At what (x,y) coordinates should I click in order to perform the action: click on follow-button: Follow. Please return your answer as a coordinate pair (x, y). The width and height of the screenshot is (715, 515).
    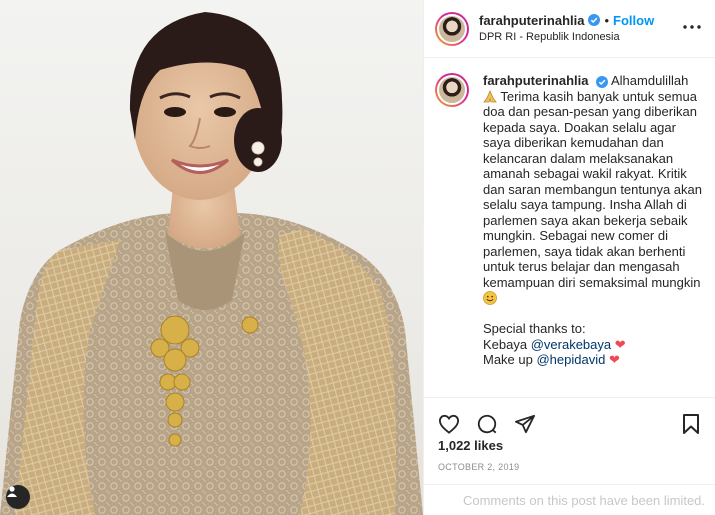
    Looking at the image, I should click on (633, 20).